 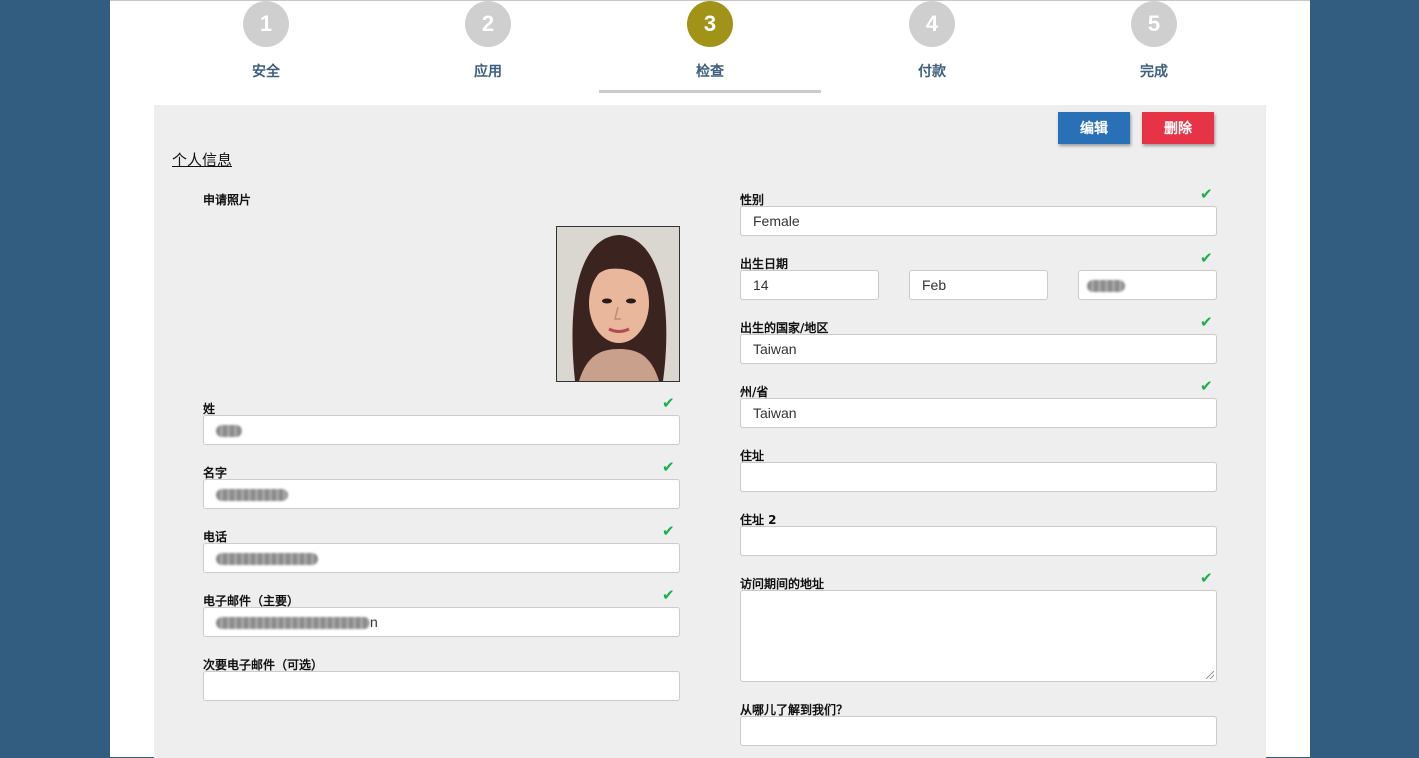 What do you see at coordinates (488, 24) in the screenshot?
I see `step-number: 2` at bounding box center [488, 24].